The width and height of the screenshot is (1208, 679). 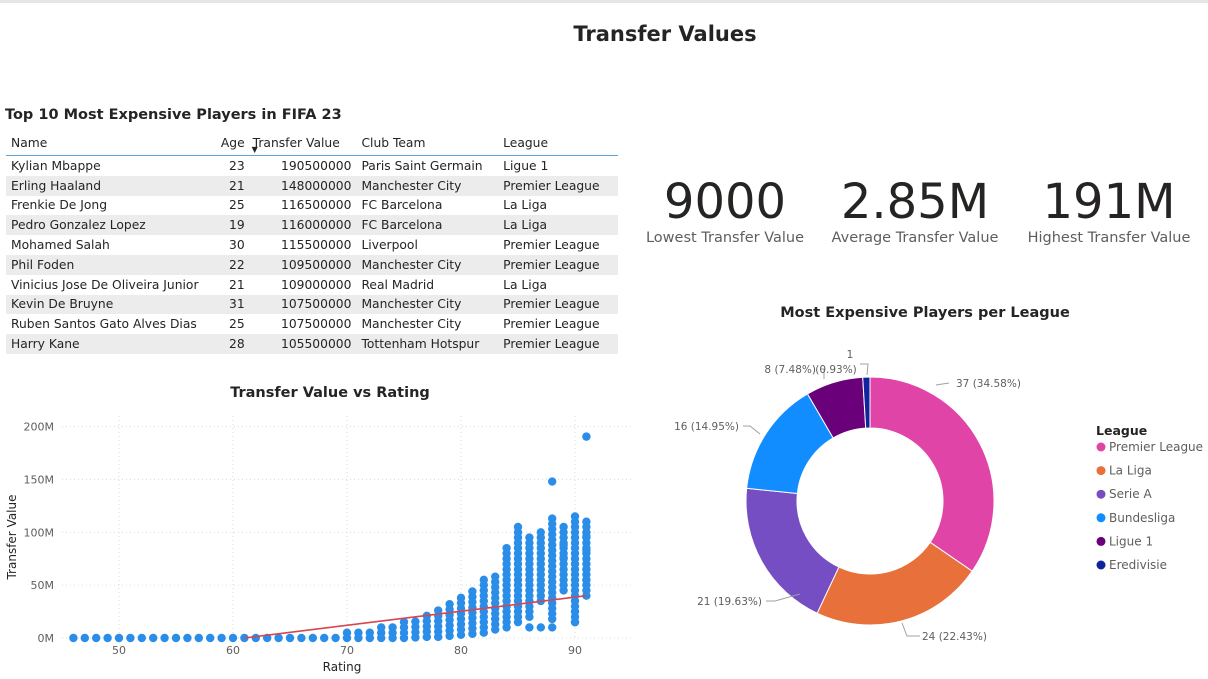 What do you see at coordinates (59, 205) in the screenshot?
I see `cell-name: Frenkie De Jong` at bounding box center [59, 205].